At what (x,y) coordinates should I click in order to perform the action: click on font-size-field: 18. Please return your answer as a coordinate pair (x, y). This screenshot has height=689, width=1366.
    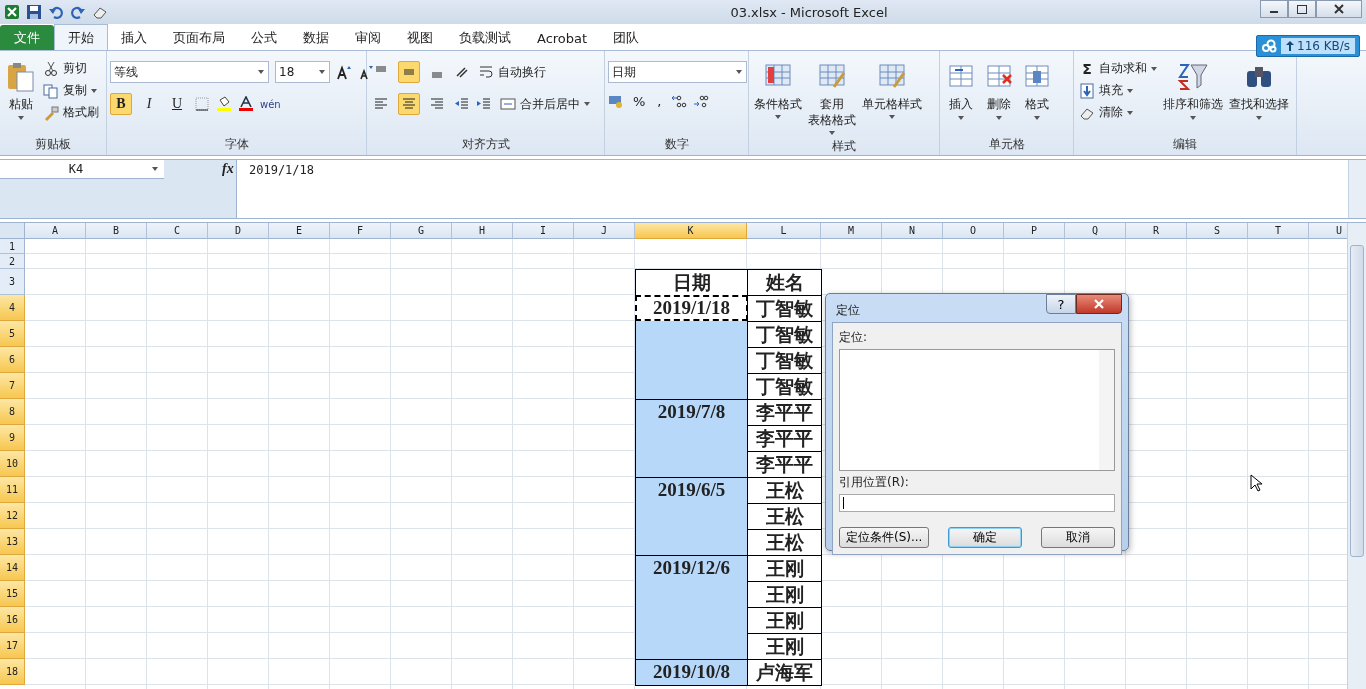
    Looking at the image, I should click on (302, 72).